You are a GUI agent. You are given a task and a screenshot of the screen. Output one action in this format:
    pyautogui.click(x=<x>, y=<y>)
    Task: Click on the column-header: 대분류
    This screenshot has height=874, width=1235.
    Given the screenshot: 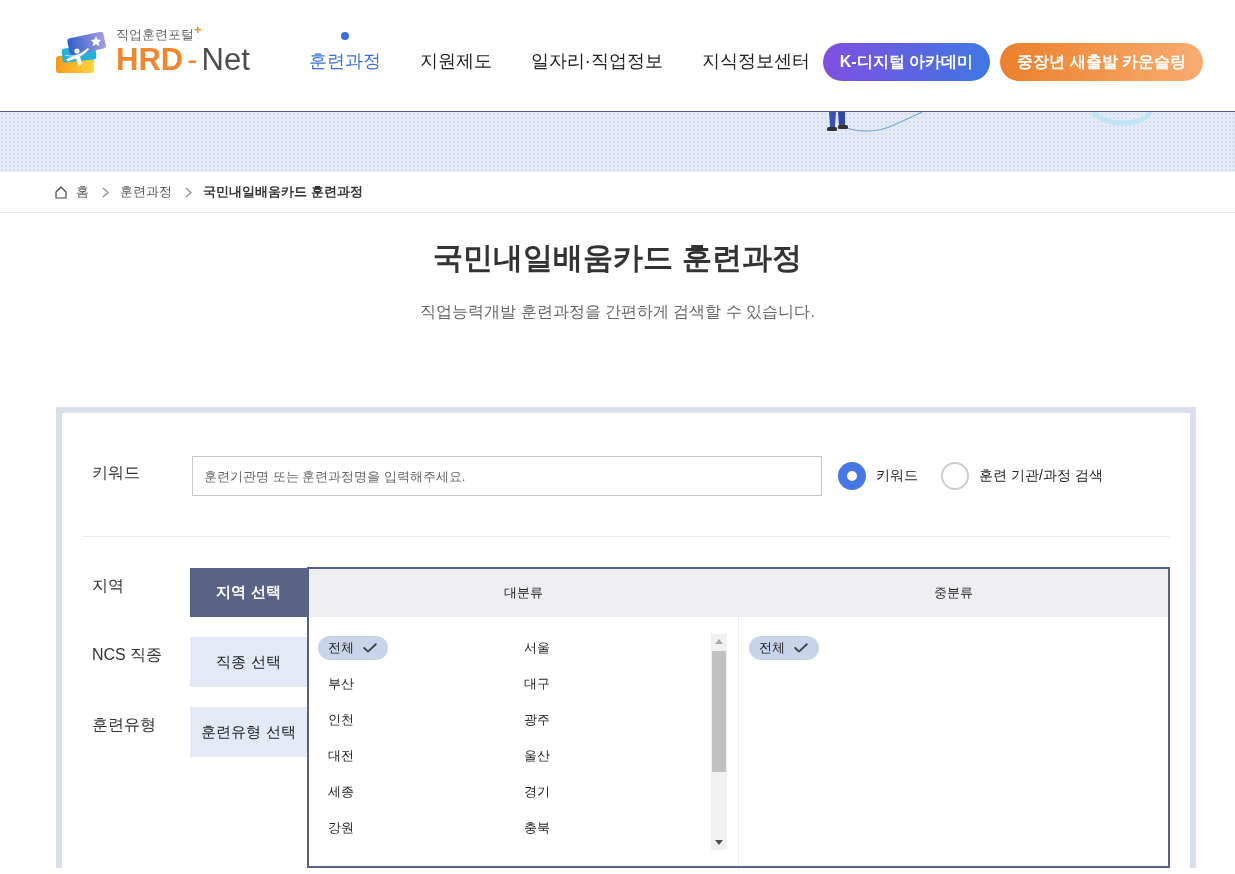 What is the action you would take?
    pyautogui.click(x=524, y=593)
    